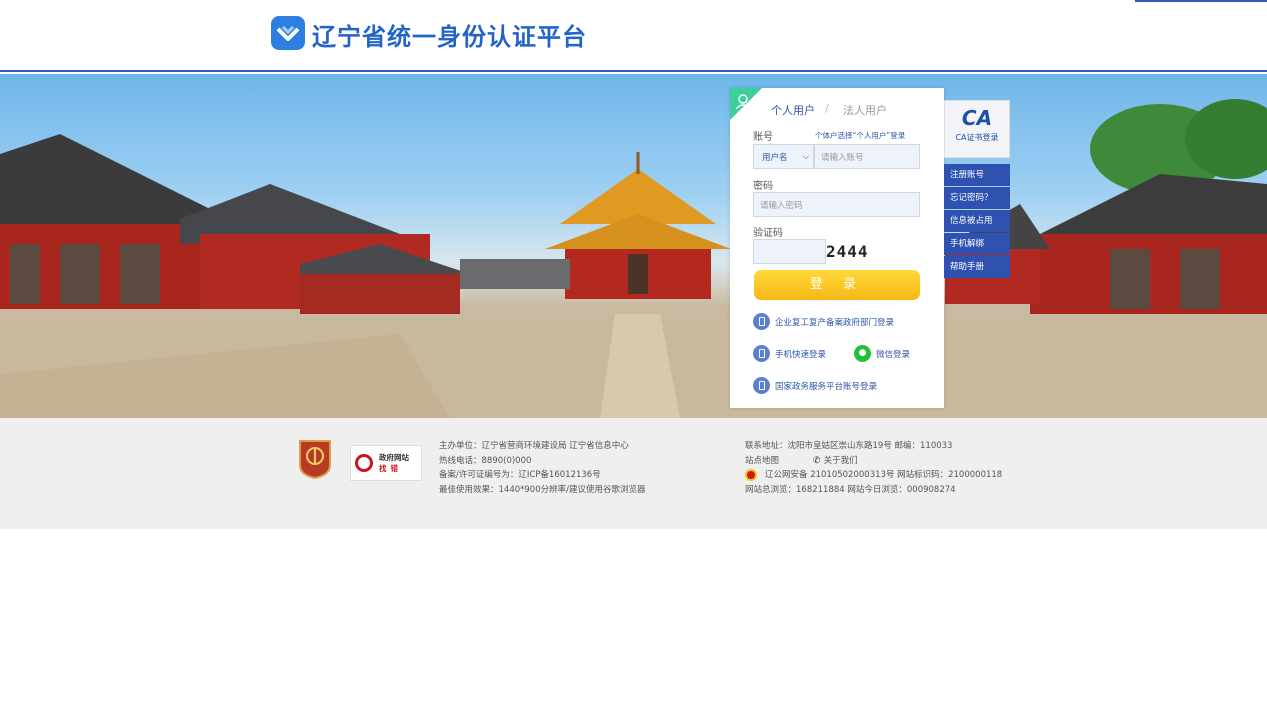 This screenshot has height=713, width=1267. What do you see at coordinates (485, 460) in the screenshot?
I see `footer-hotline: 热线电话：8890(0)000` at bounding box center [485, 460].